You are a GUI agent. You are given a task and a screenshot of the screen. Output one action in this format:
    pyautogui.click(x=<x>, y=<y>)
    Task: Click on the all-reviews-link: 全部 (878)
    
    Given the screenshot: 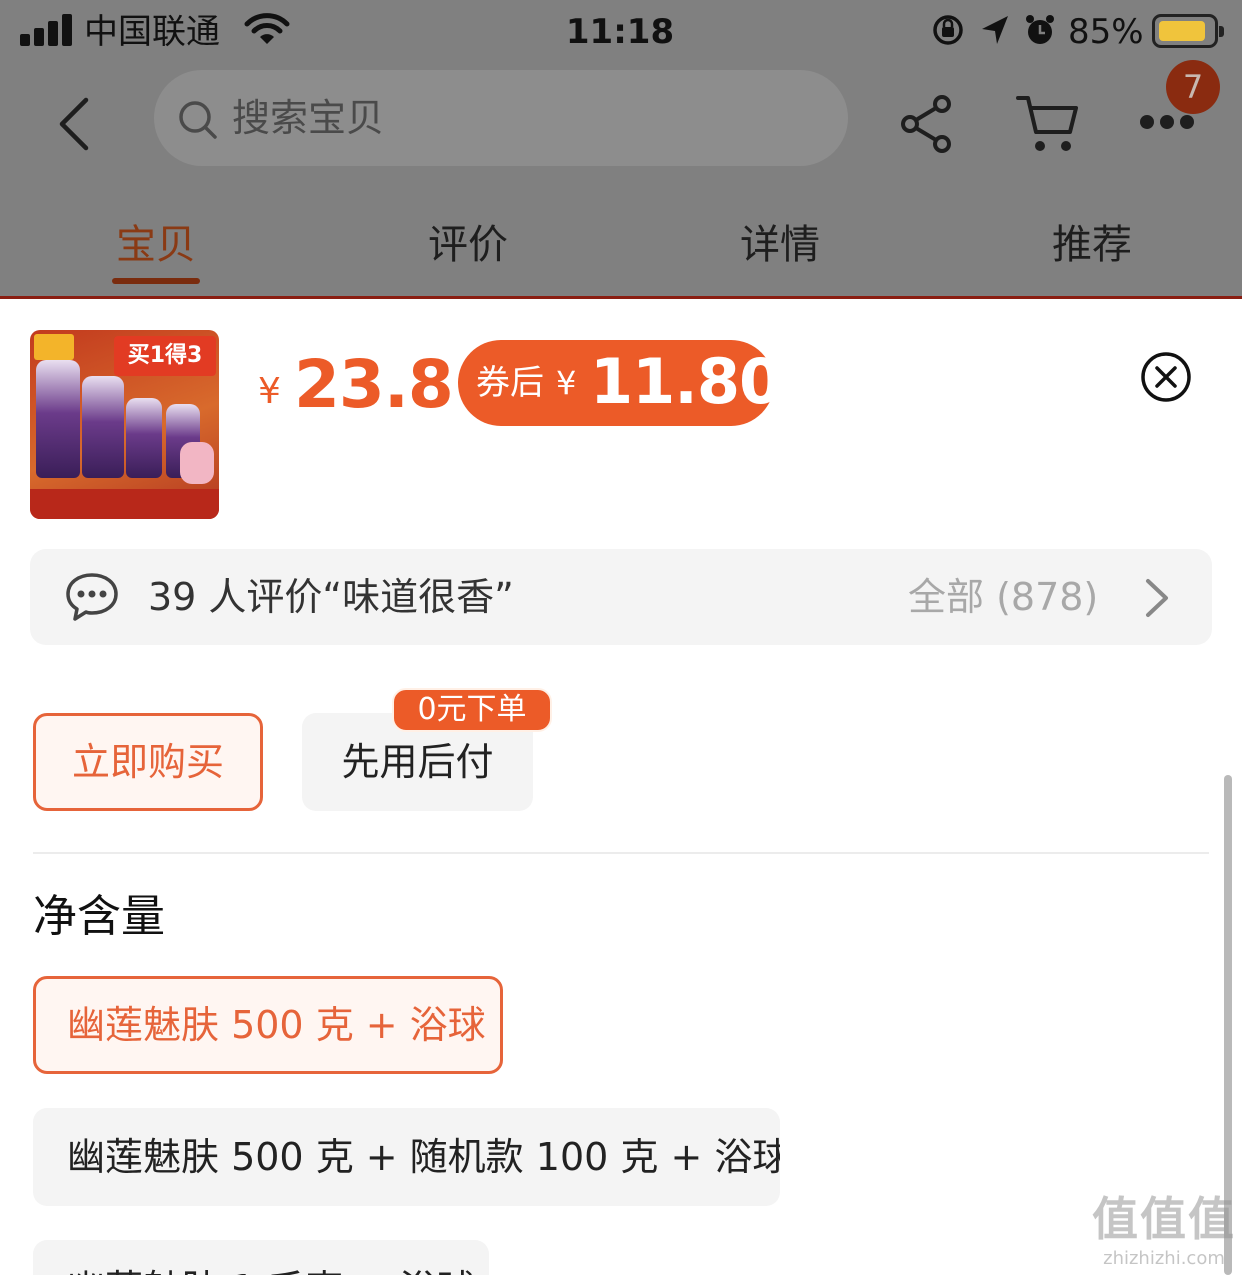 What is the action you would take?
    pyautogui.click(x=1003, y=597)
    